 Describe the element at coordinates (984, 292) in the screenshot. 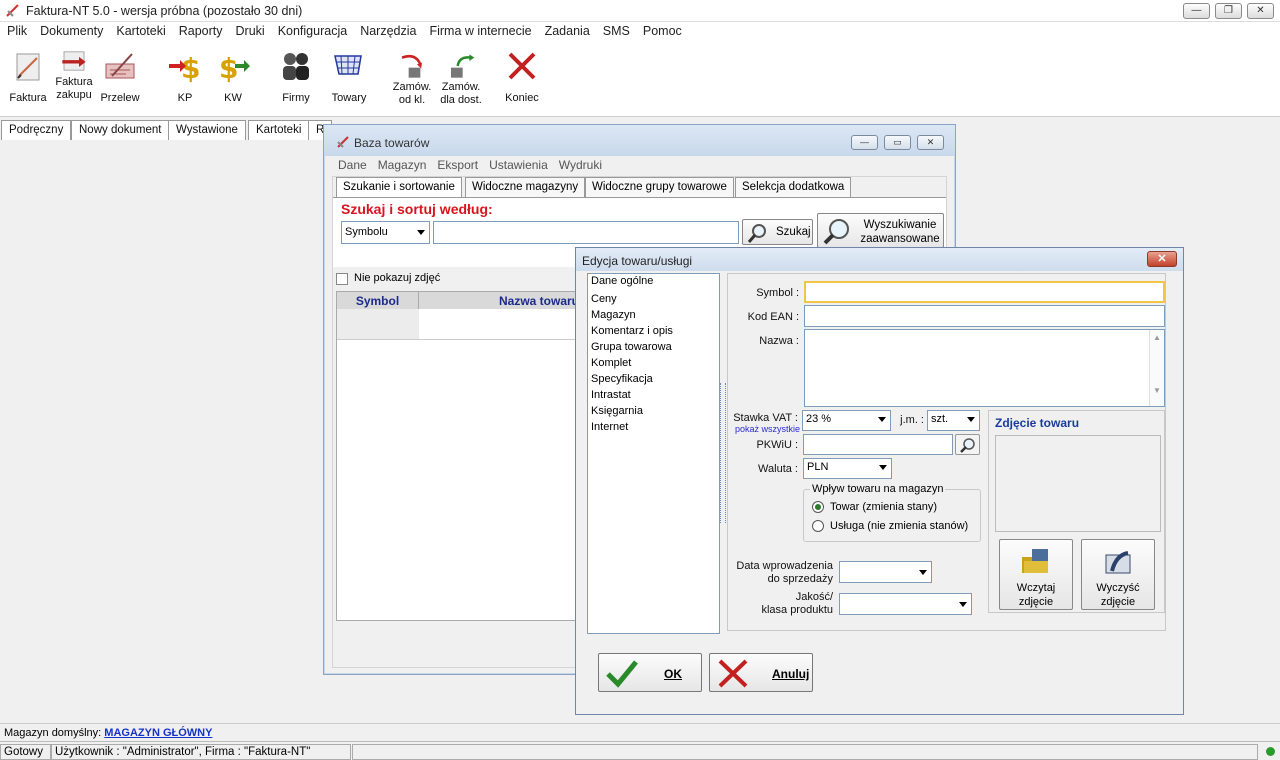

I see `symbol-input` at that location.